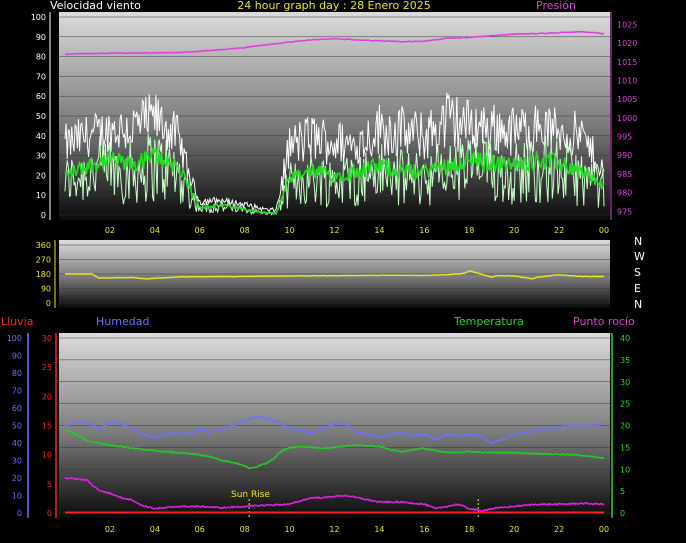 The image size is (686, 543). What do you see at coordinates (250, 495) in the screenshot?
I see `sunrise-label: Sun Rise` at bounding box center [250, 495].